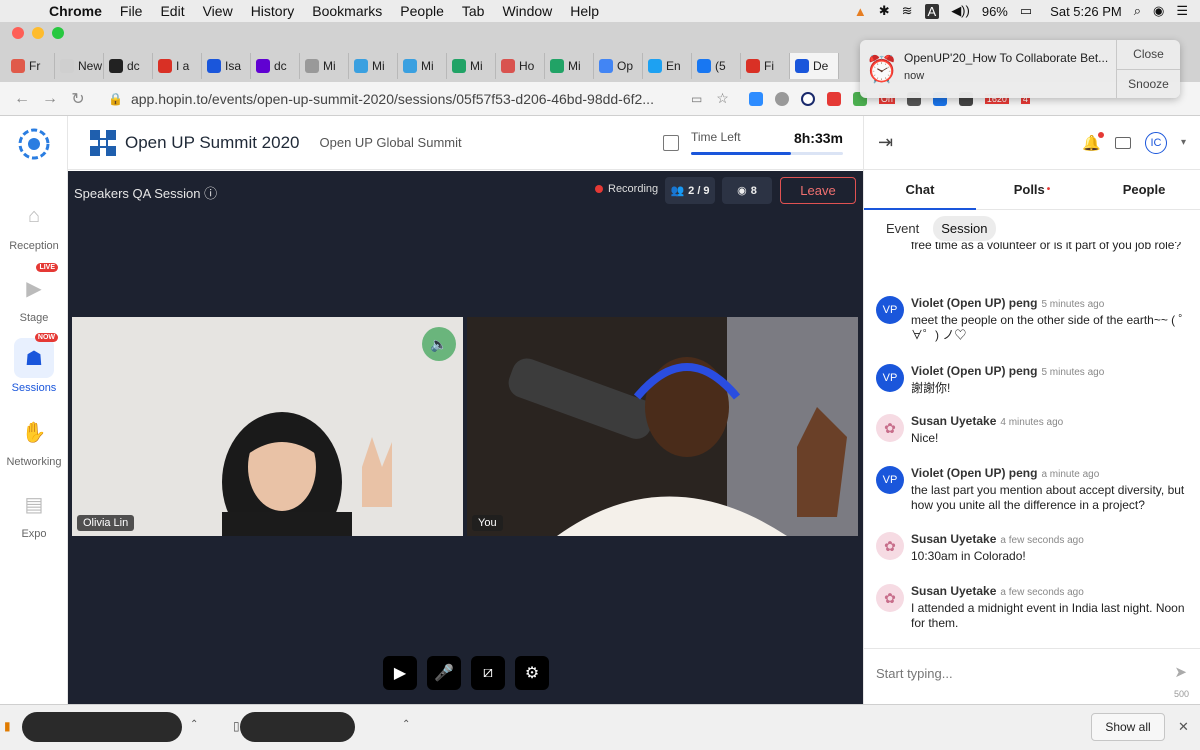 The image size is (1200, 750). Describe the element at coordinates (34, 512) in the screenshot. I see `sidebar-item-expo: ▤ Expo` at that location.